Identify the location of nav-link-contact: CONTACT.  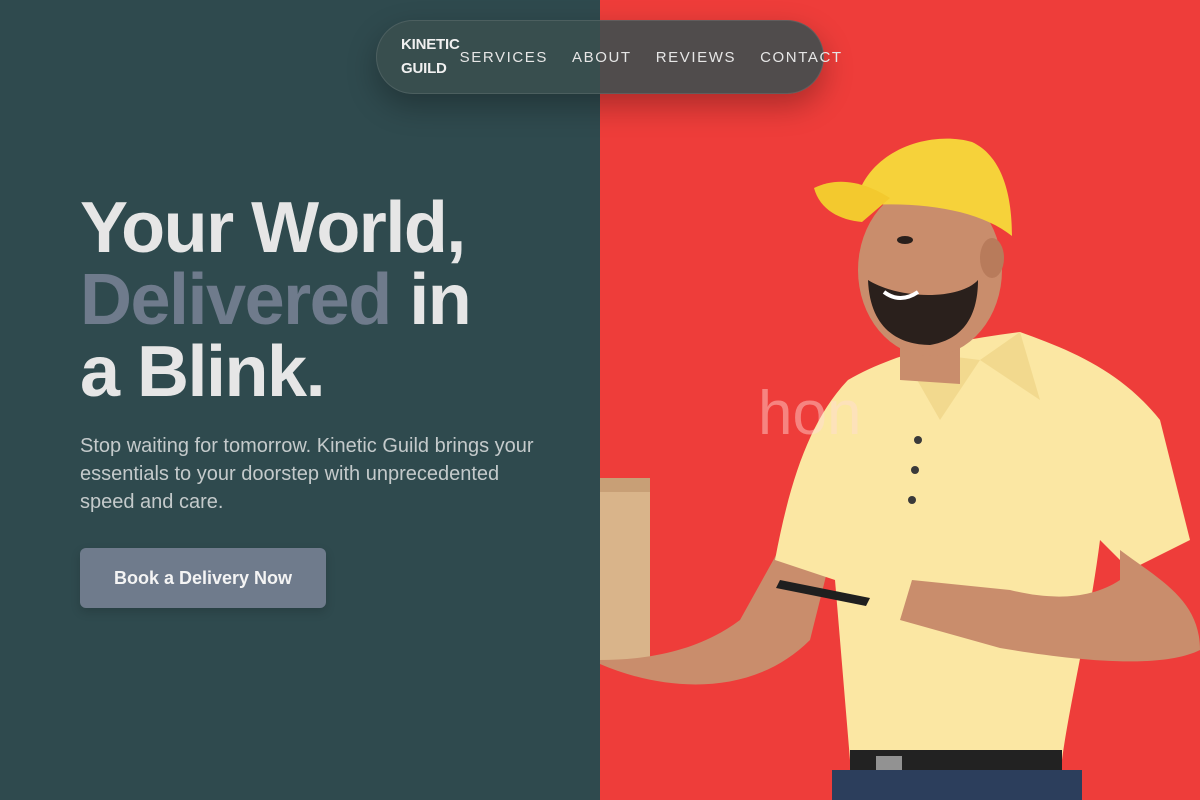
(801, 57).